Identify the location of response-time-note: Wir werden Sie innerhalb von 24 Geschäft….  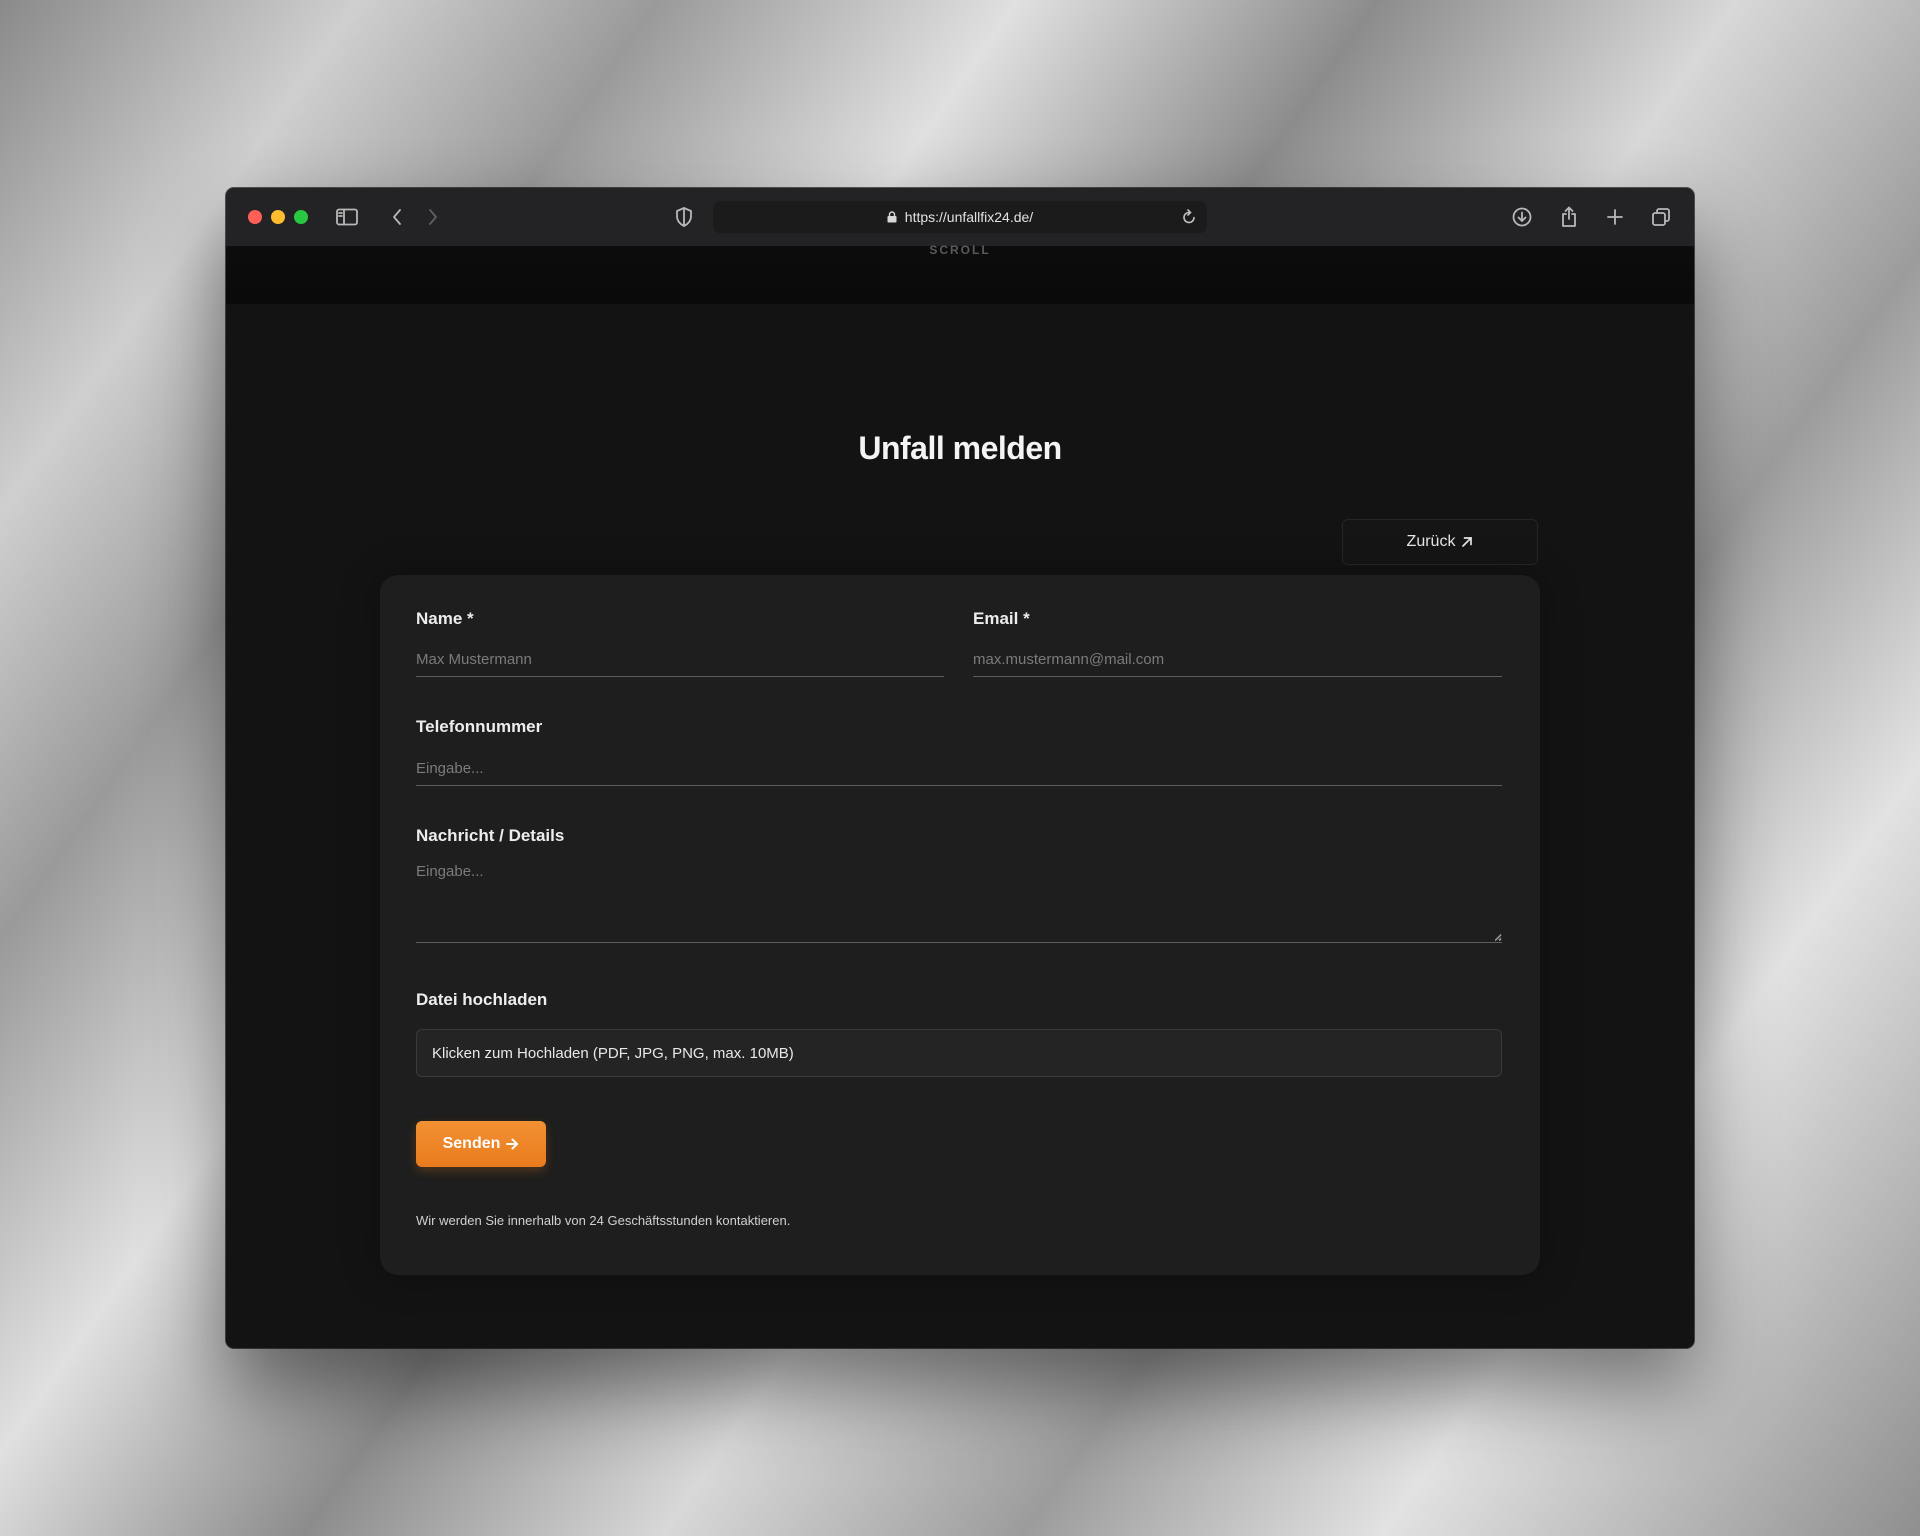
(603, 1220).